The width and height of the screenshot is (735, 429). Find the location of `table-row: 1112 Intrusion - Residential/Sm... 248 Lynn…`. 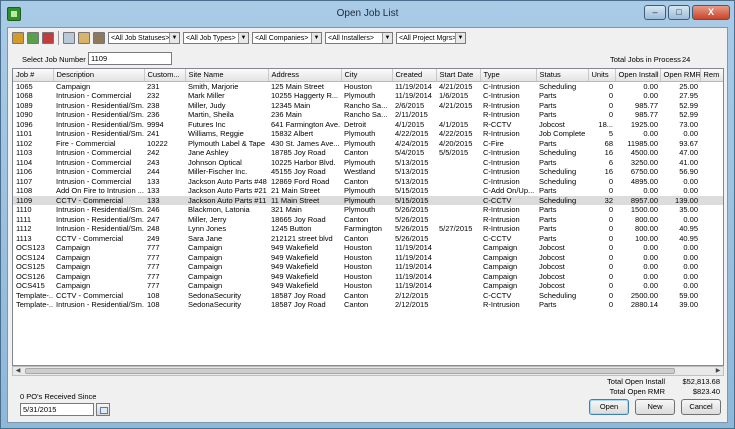

table-row: 1112 Intrusion - Residential/Sm... 248 Lynn… is located at coordinates (368, 229).